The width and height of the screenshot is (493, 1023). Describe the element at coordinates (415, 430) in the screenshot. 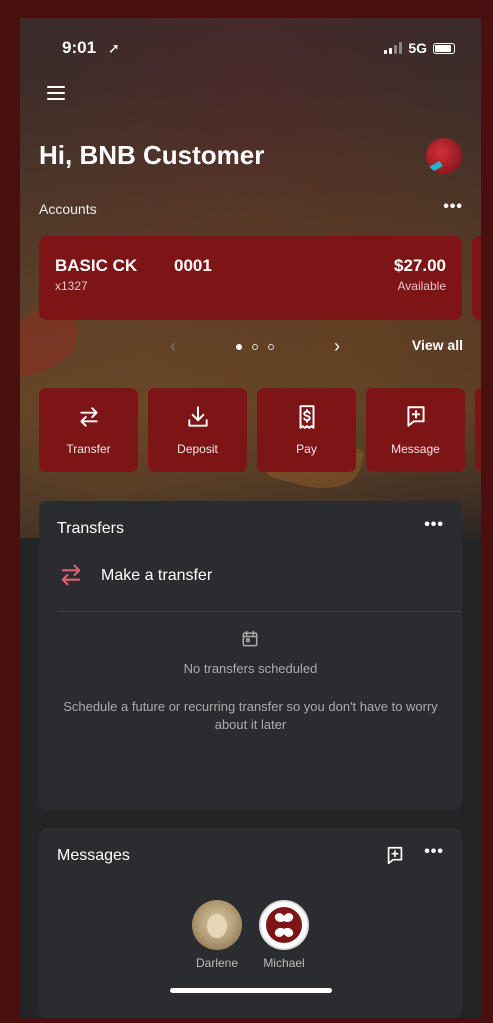

I see `message-button: Message` at that location.